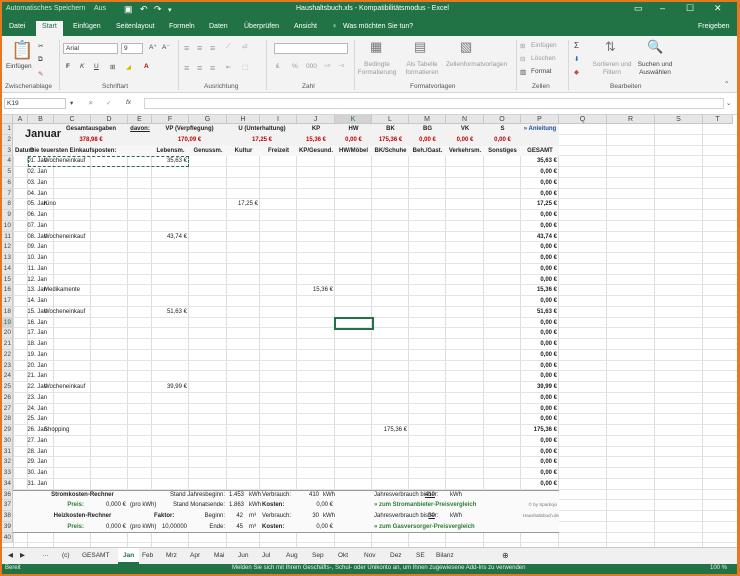 Image resolution: width=740 pixels, height=576 pixels. What do you see at coordinates (31, 226) in the screenshot?
I see `date-cell: 07. Jan` at bounding box center [31, 226].